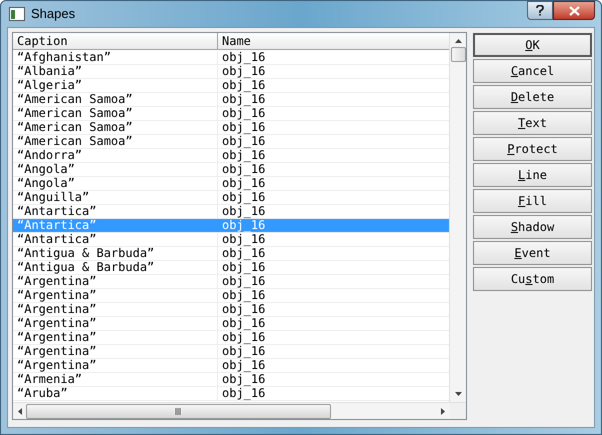 This screenshot has width=602, height=435. Describe the element at coordinates (115, 197) in the screenshot. I see `table-cell: “Anguilla”` at that location.